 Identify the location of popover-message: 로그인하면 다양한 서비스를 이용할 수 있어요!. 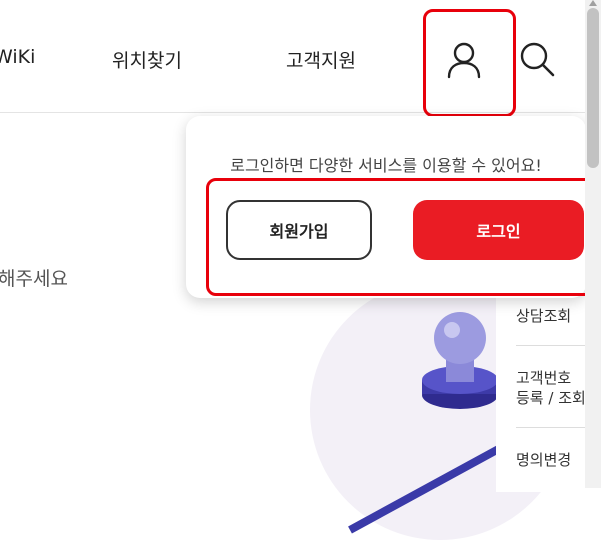
(386, 165).